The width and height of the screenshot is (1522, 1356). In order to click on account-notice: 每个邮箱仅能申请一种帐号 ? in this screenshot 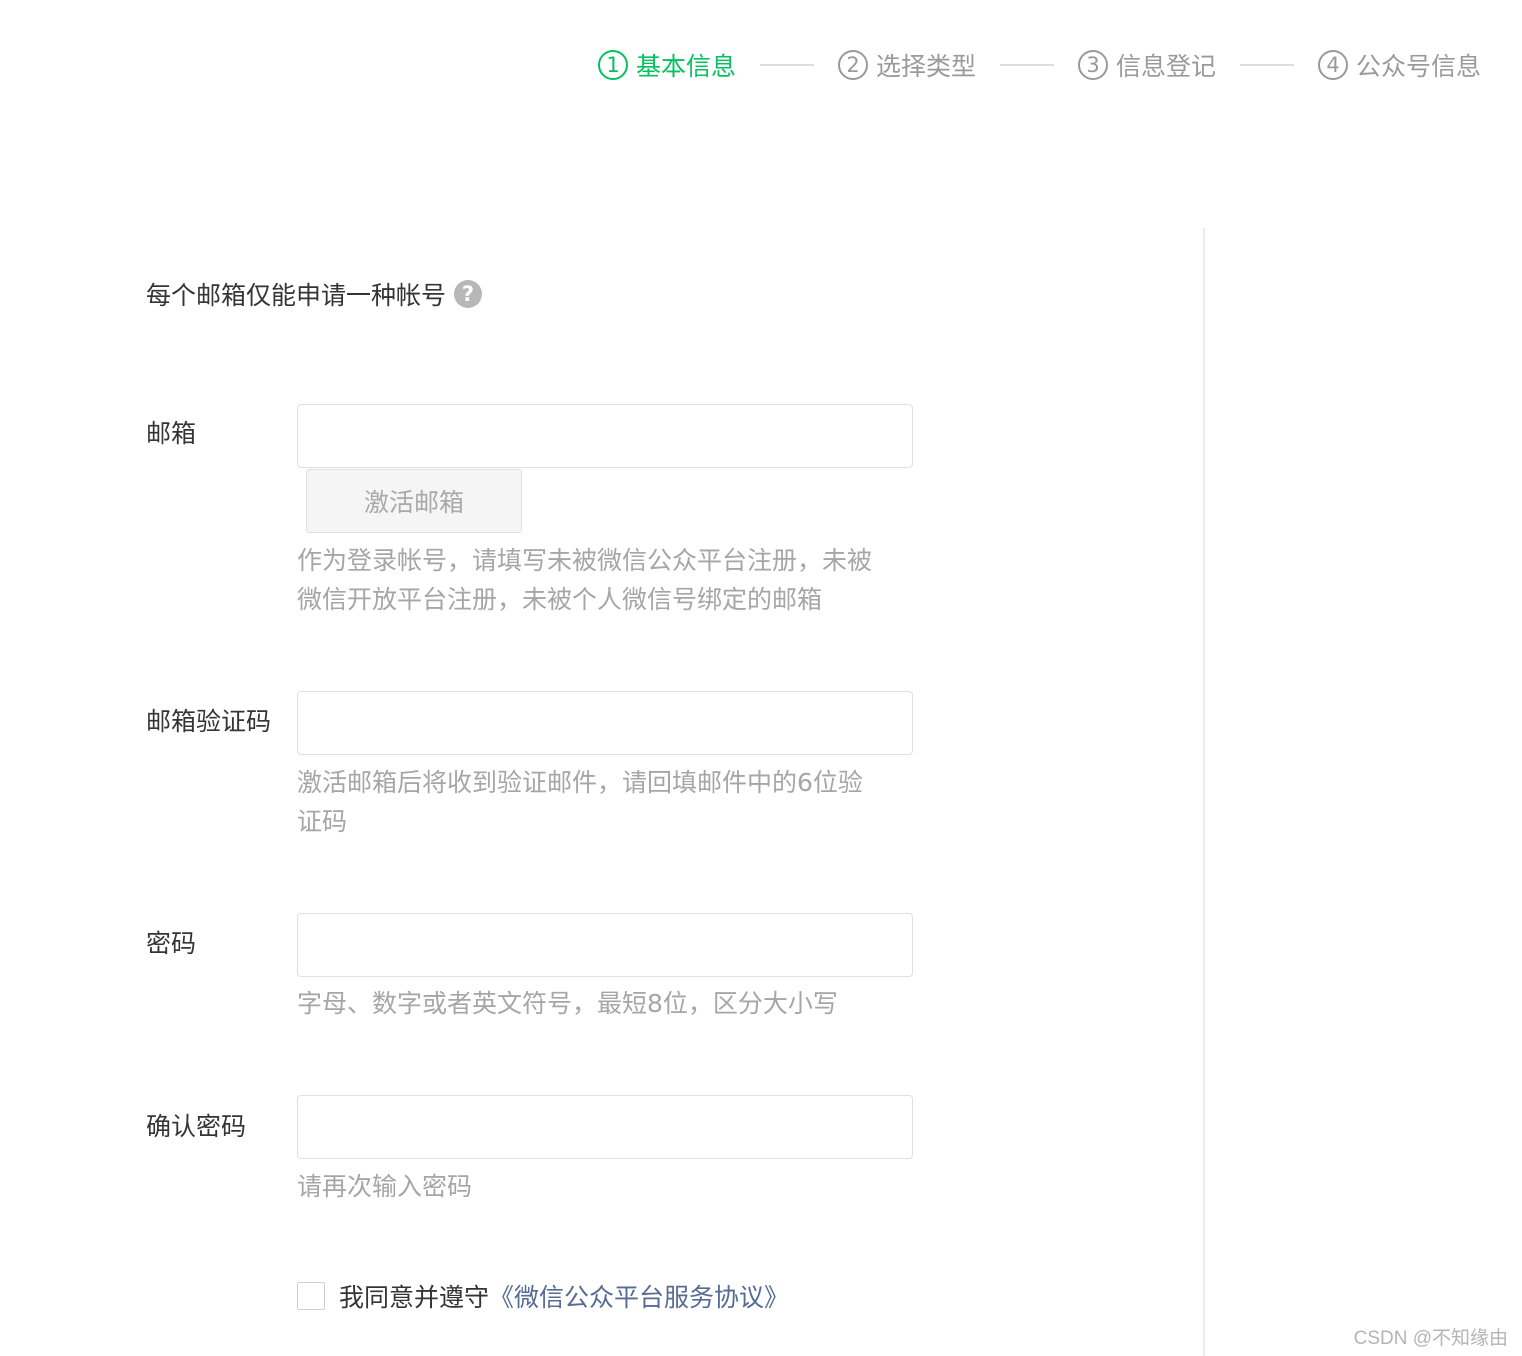, I will do `click(314, 294)`.